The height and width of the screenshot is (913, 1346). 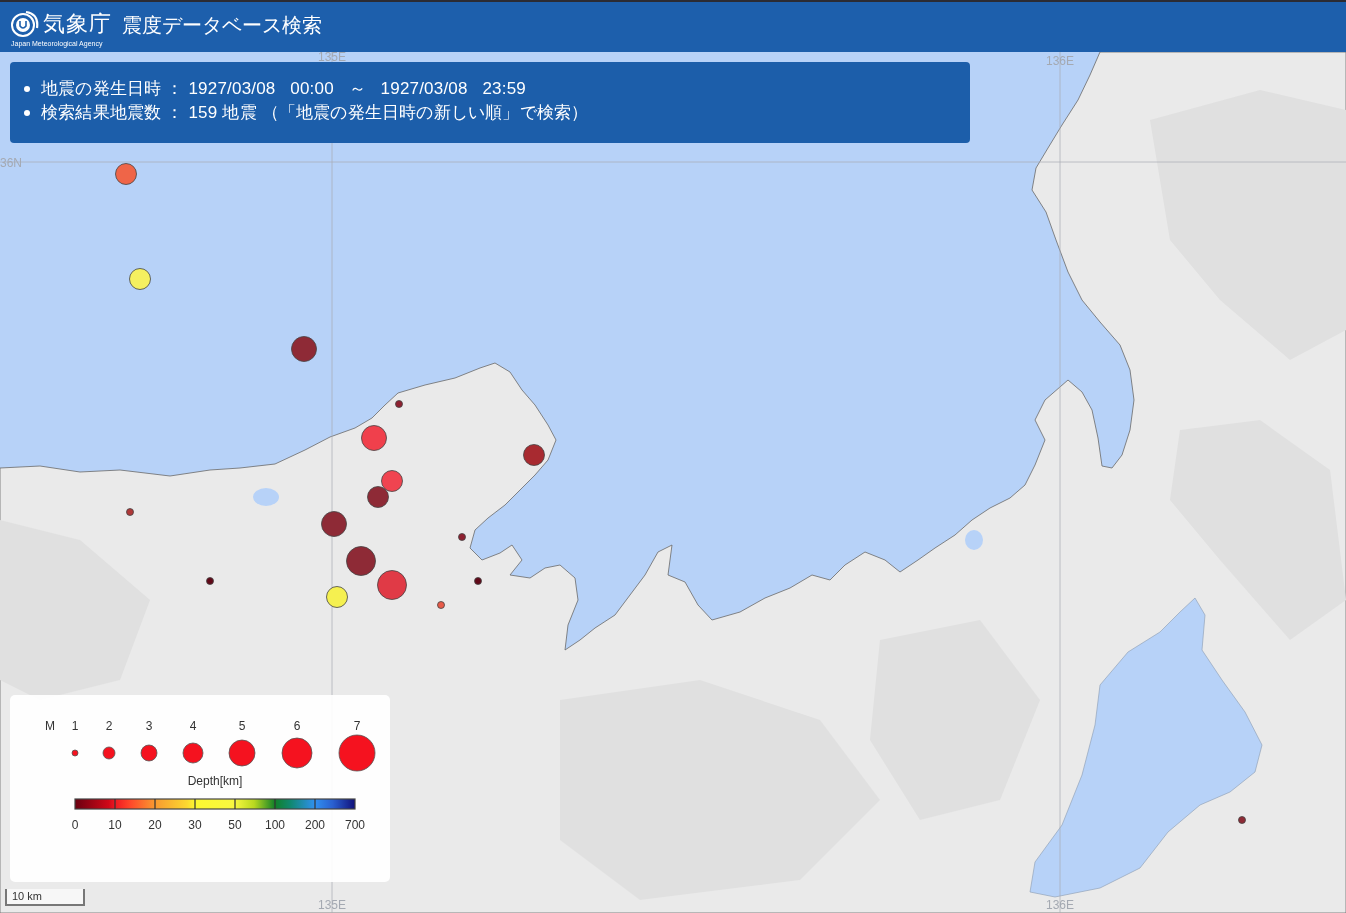 I want to click on magnitude-value: 2, so click(x=109, y=726).